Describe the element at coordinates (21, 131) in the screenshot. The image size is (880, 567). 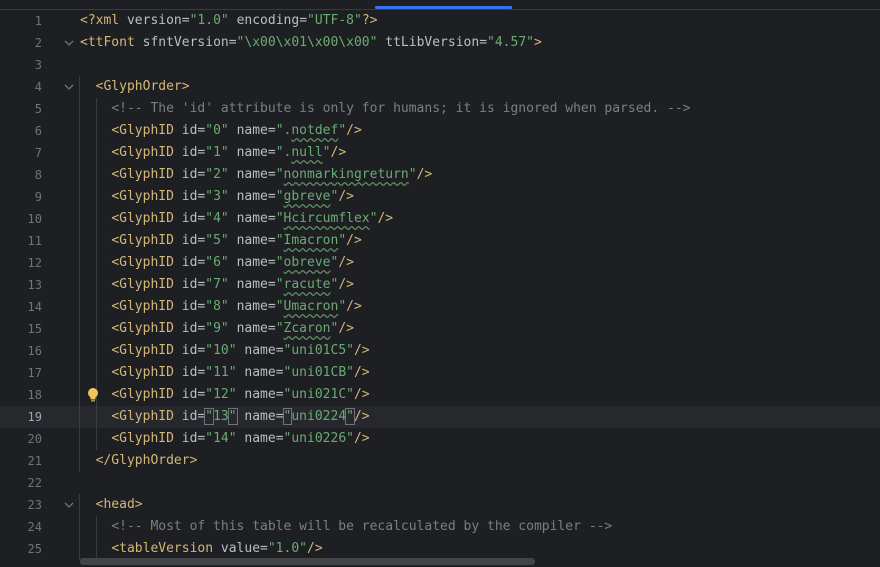
I see `line-number: 6` at that location.